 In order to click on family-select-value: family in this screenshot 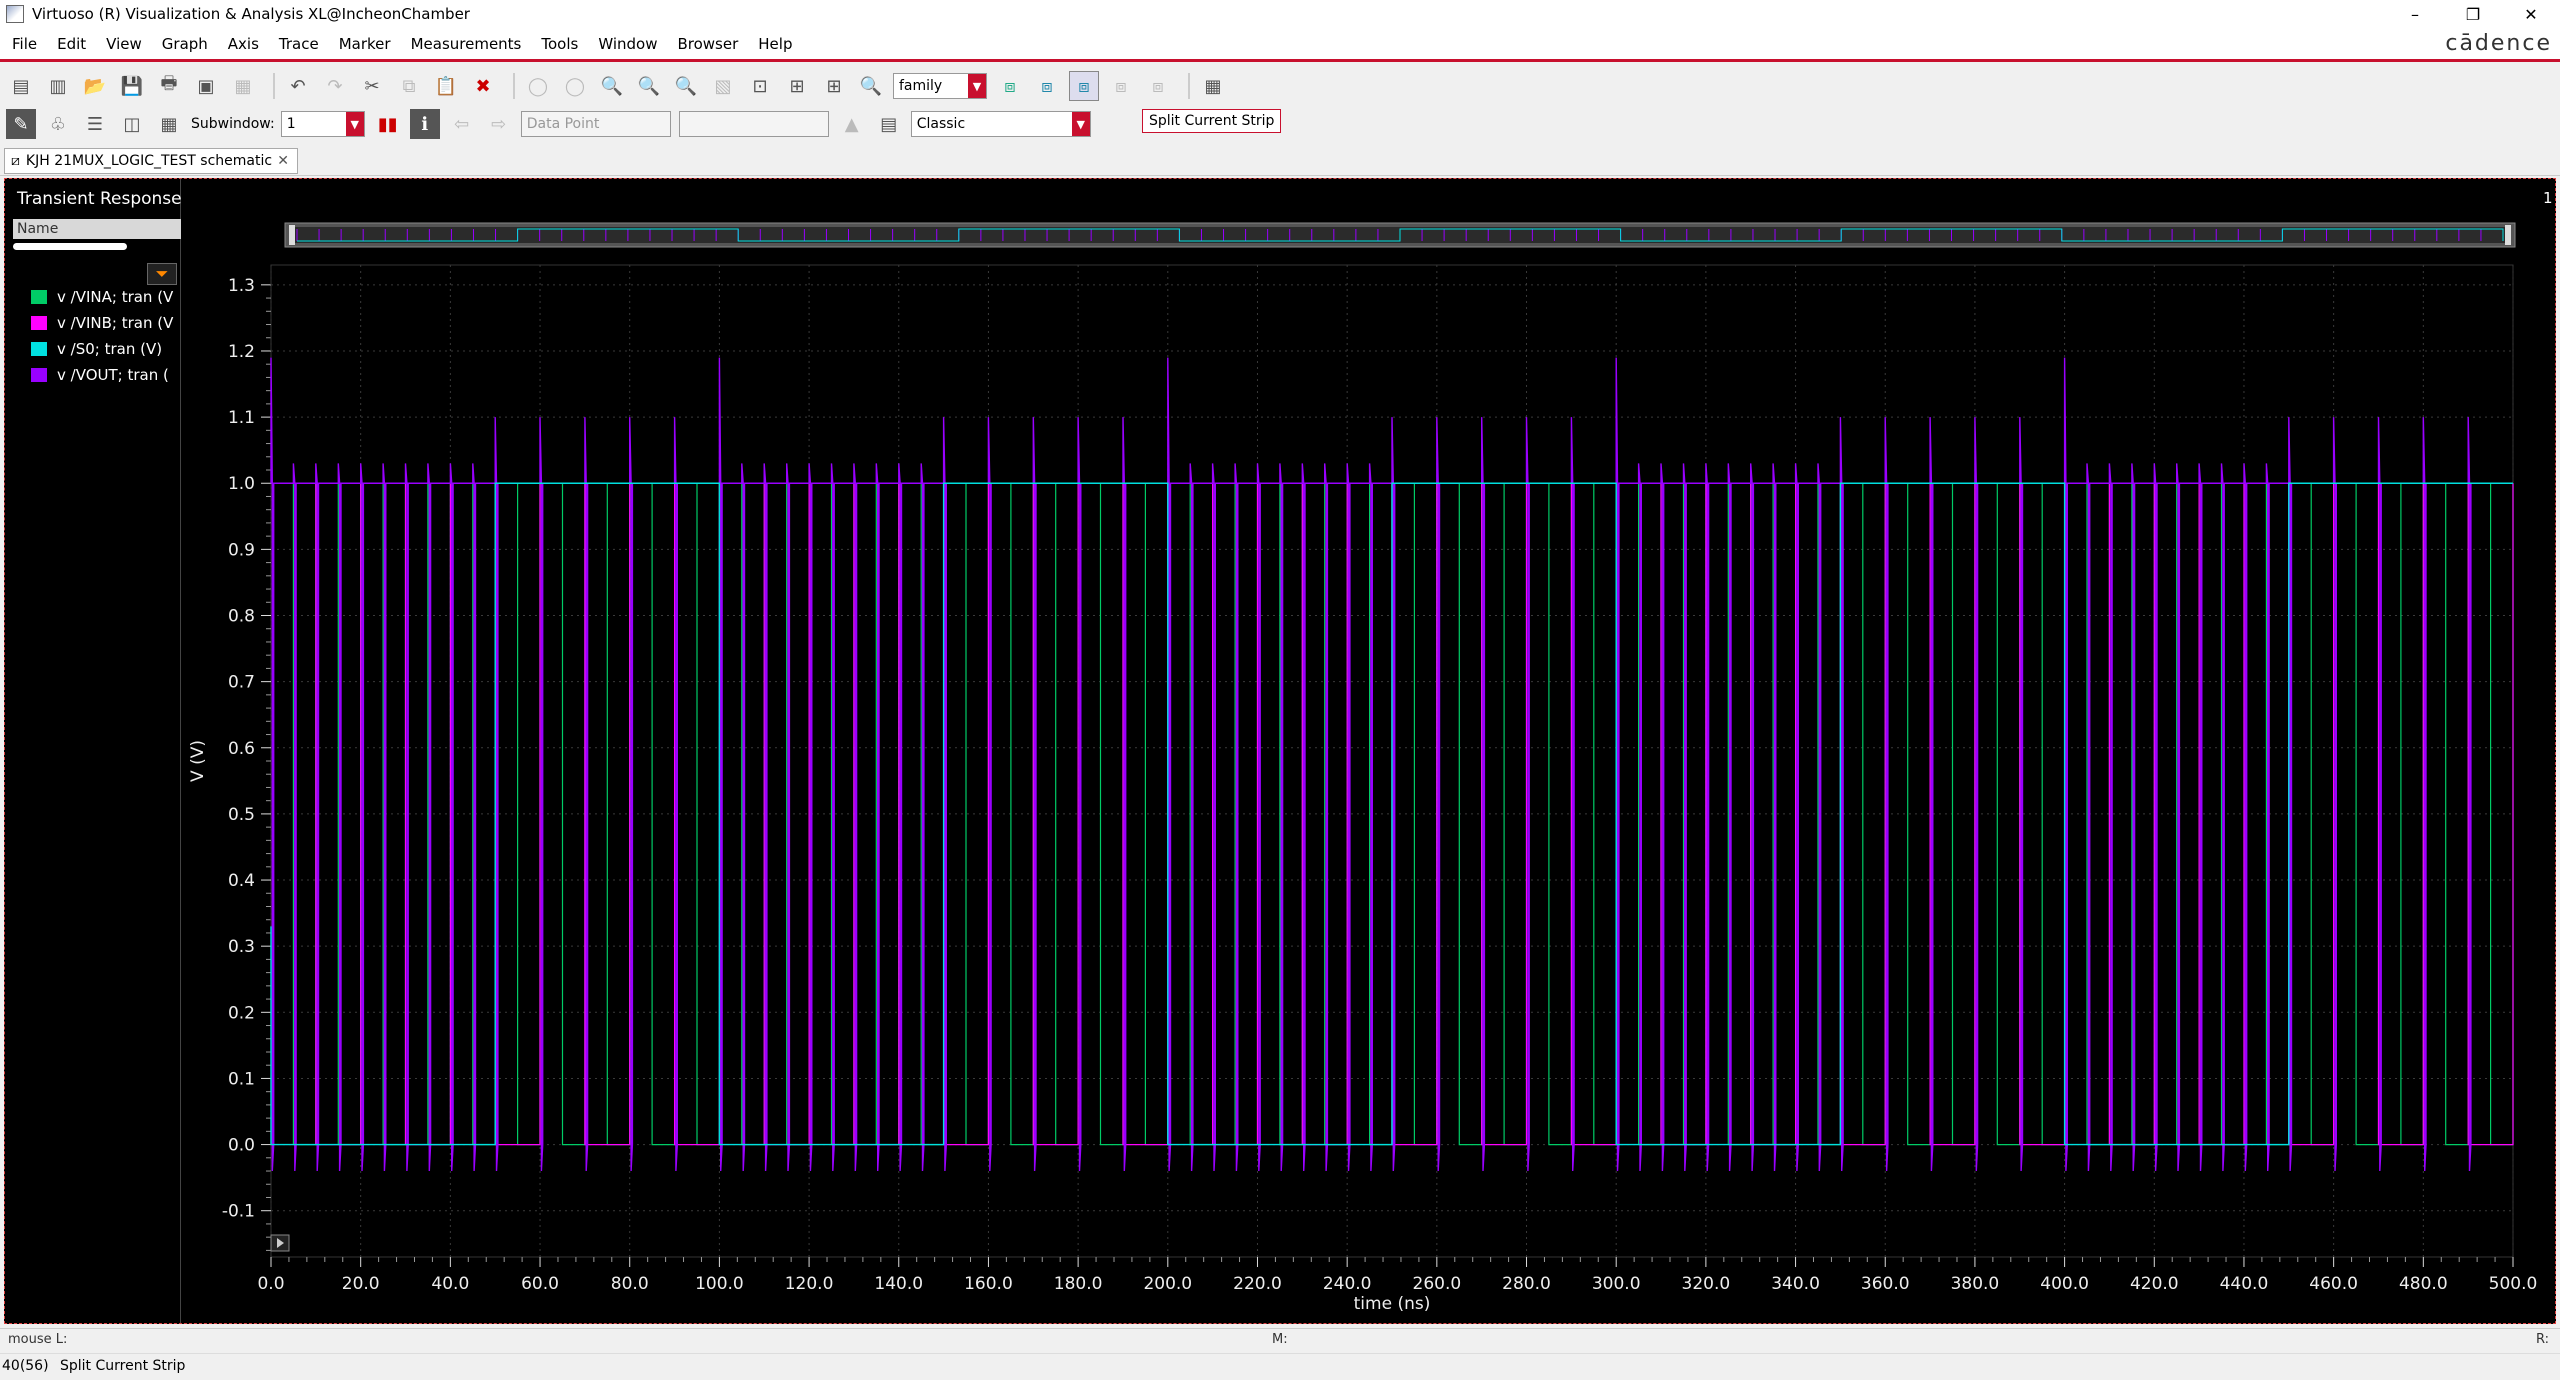, I will do `click(921, 86)`.